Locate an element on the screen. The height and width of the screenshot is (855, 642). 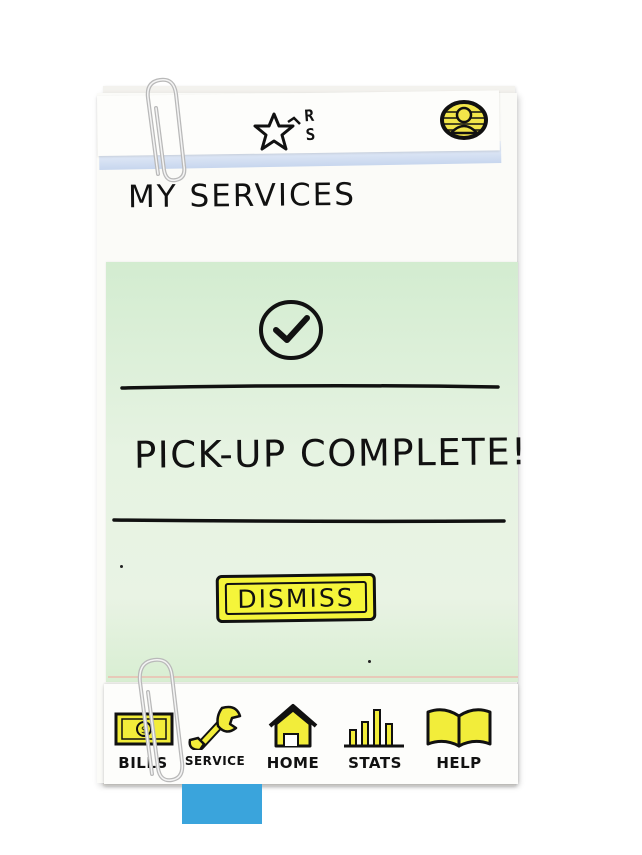
dismiss-button: DISMISS is located at coordinates (296, 598).